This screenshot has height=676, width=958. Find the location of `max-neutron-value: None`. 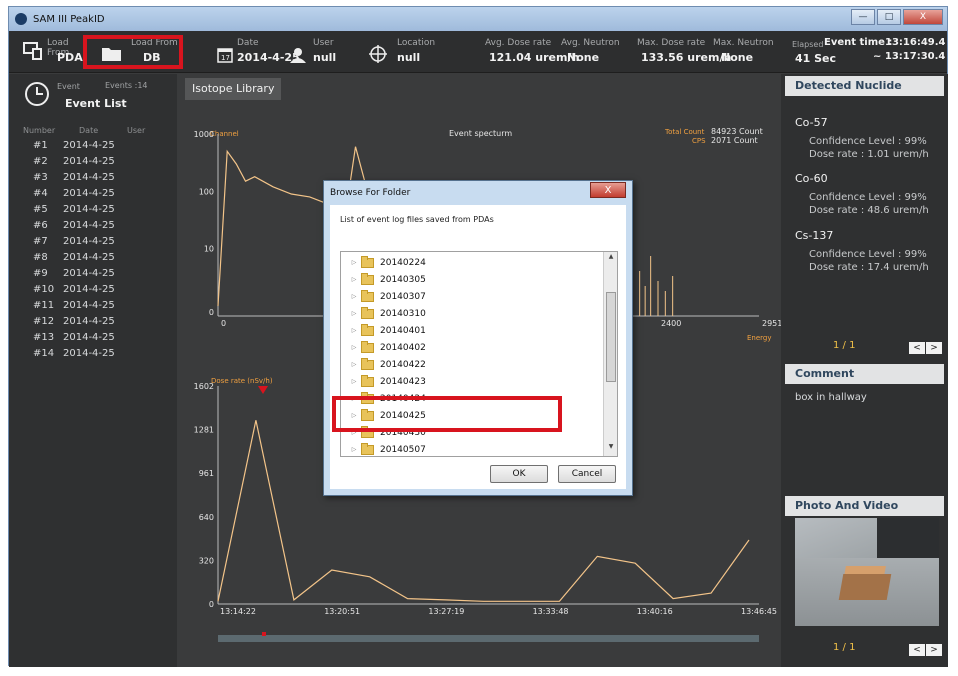

max-neutron-value: None is located at coordinates (737, 57).